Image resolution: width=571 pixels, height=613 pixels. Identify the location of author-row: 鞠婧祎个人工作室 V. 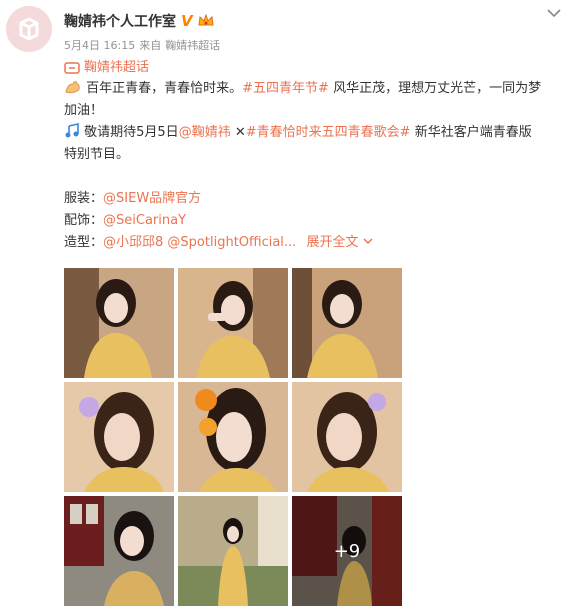
(139, 21).